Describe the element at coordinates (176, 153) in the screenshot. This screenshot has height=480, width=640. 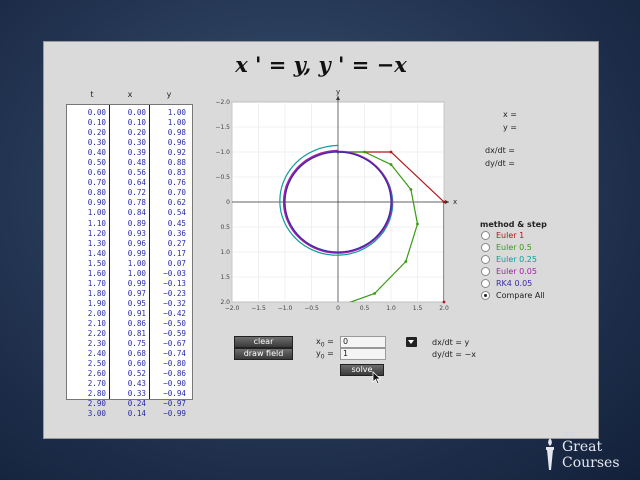
I see `table-cell-y: 0.92` at that location.